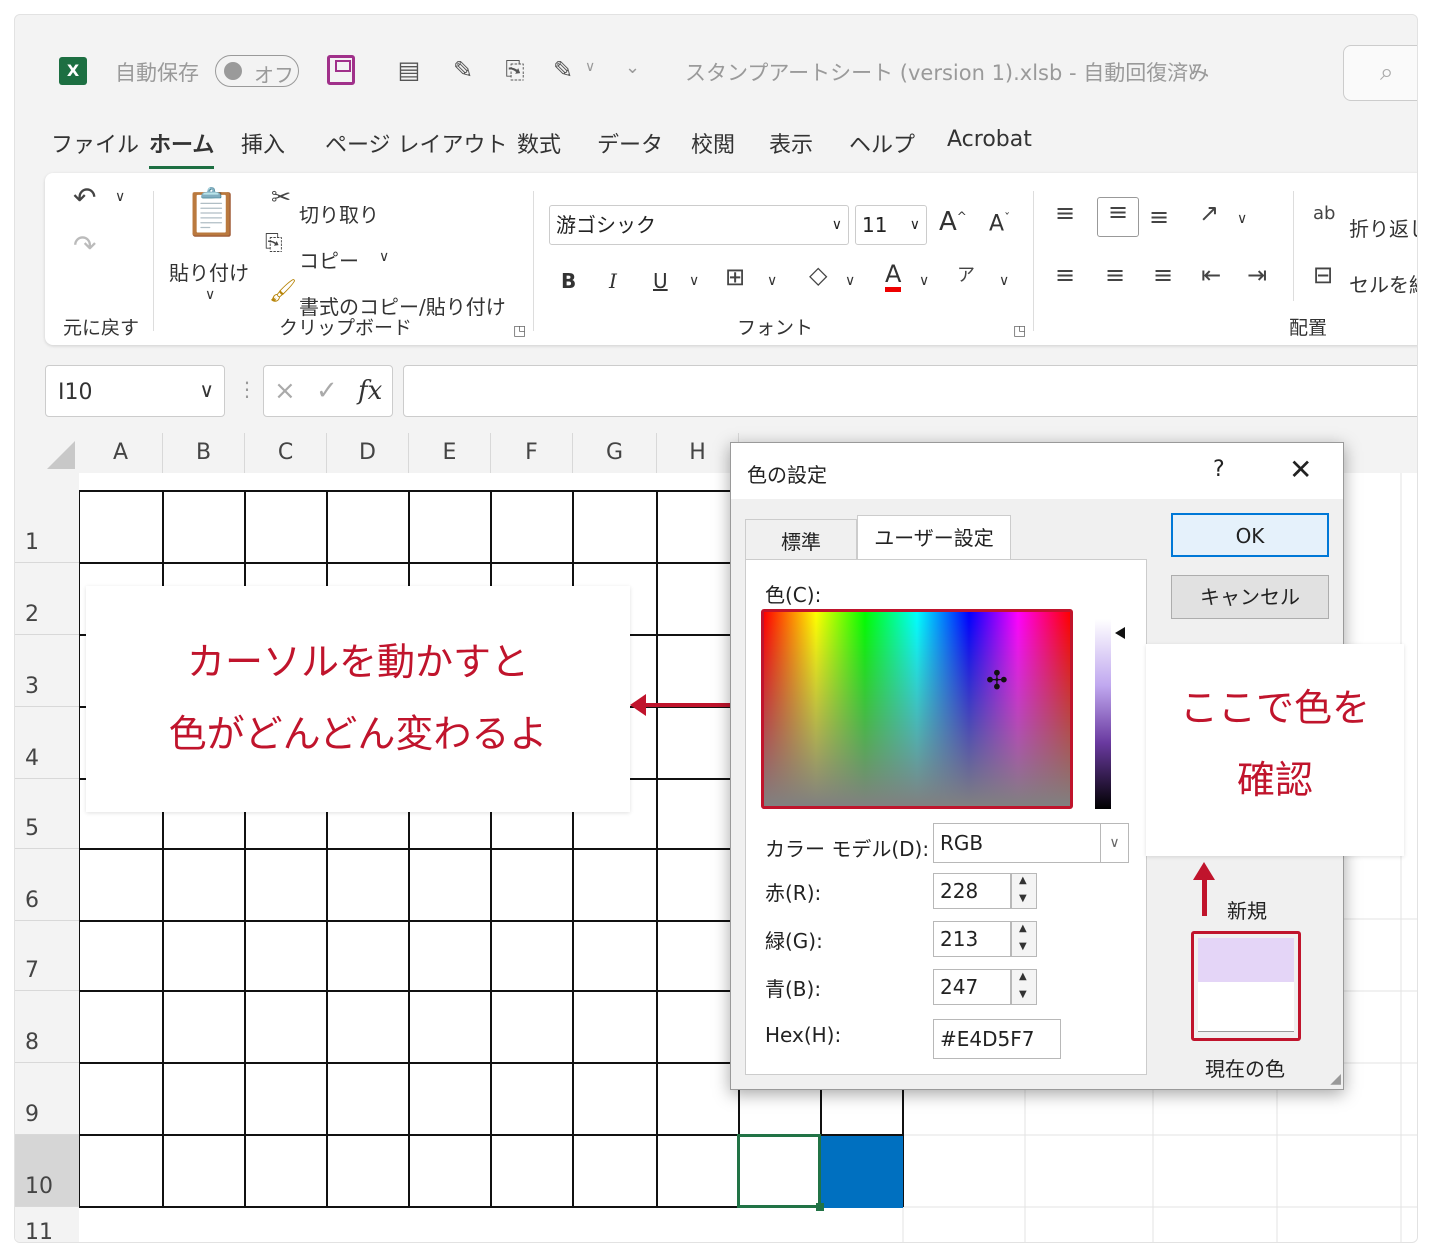 This screenshot has height=1243, width=1433. I want to click on font-name-select: 游ゴシック ∨, so click(699, 225).